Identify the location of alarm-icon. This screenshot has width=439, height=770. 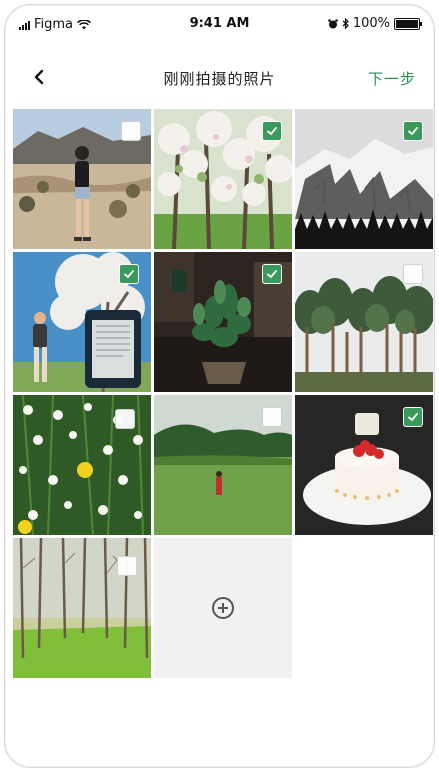
(333, 23).